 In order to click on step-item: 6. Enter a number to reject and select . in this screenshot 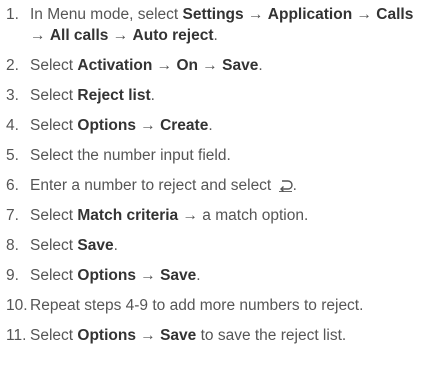, I will do `click(215, 185)`.